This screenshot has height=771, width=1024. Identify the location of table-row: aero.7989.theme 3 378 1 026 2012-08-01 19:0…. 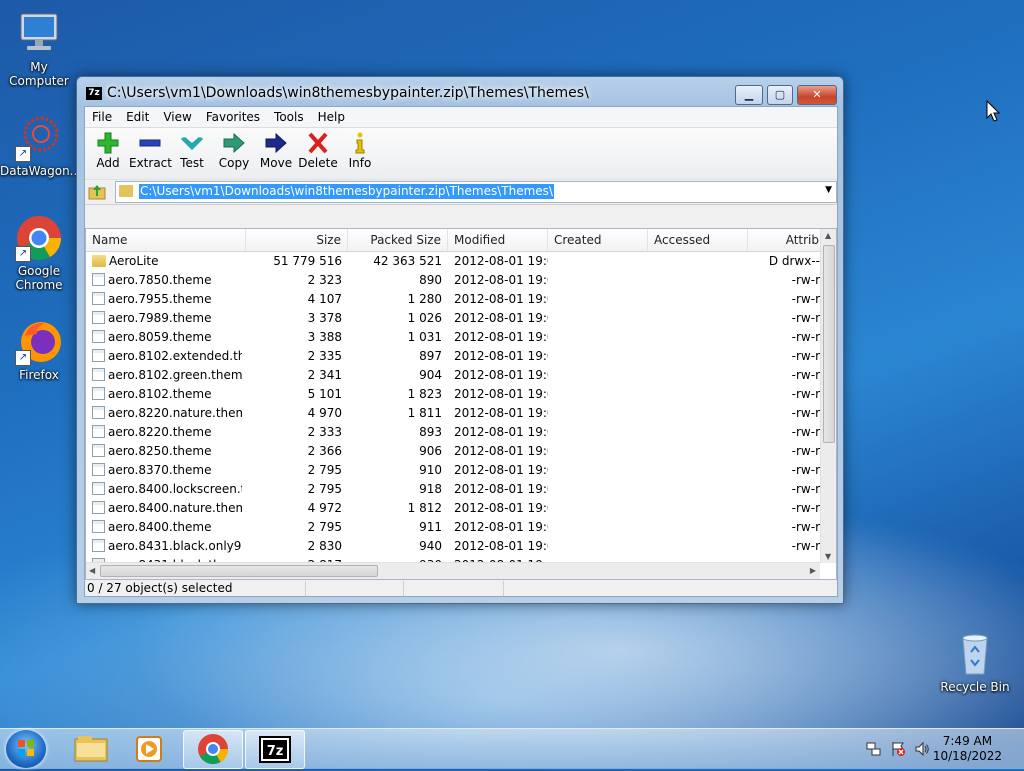
(456, 318).